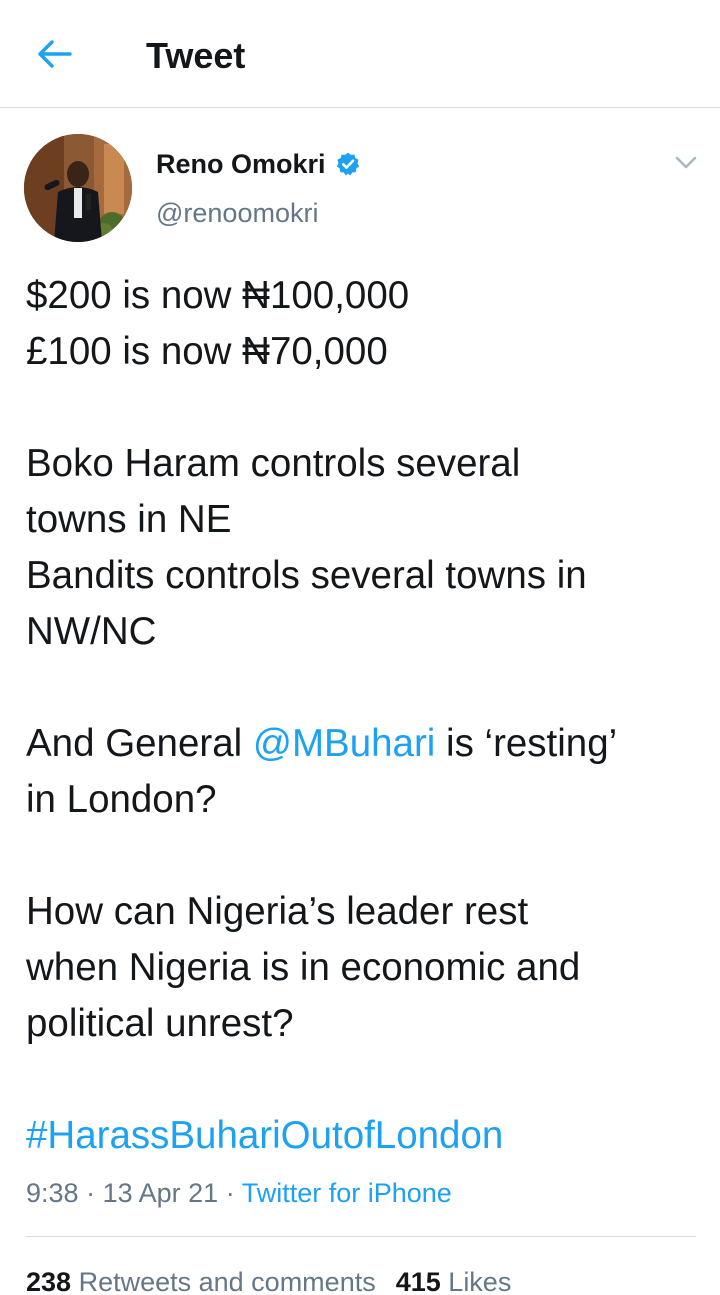 The height and width of the screenshot is (1295, 720). Describe the element at coordinates (49, 1281) in the screenshot. I see `retweets-count: 238` at that location.